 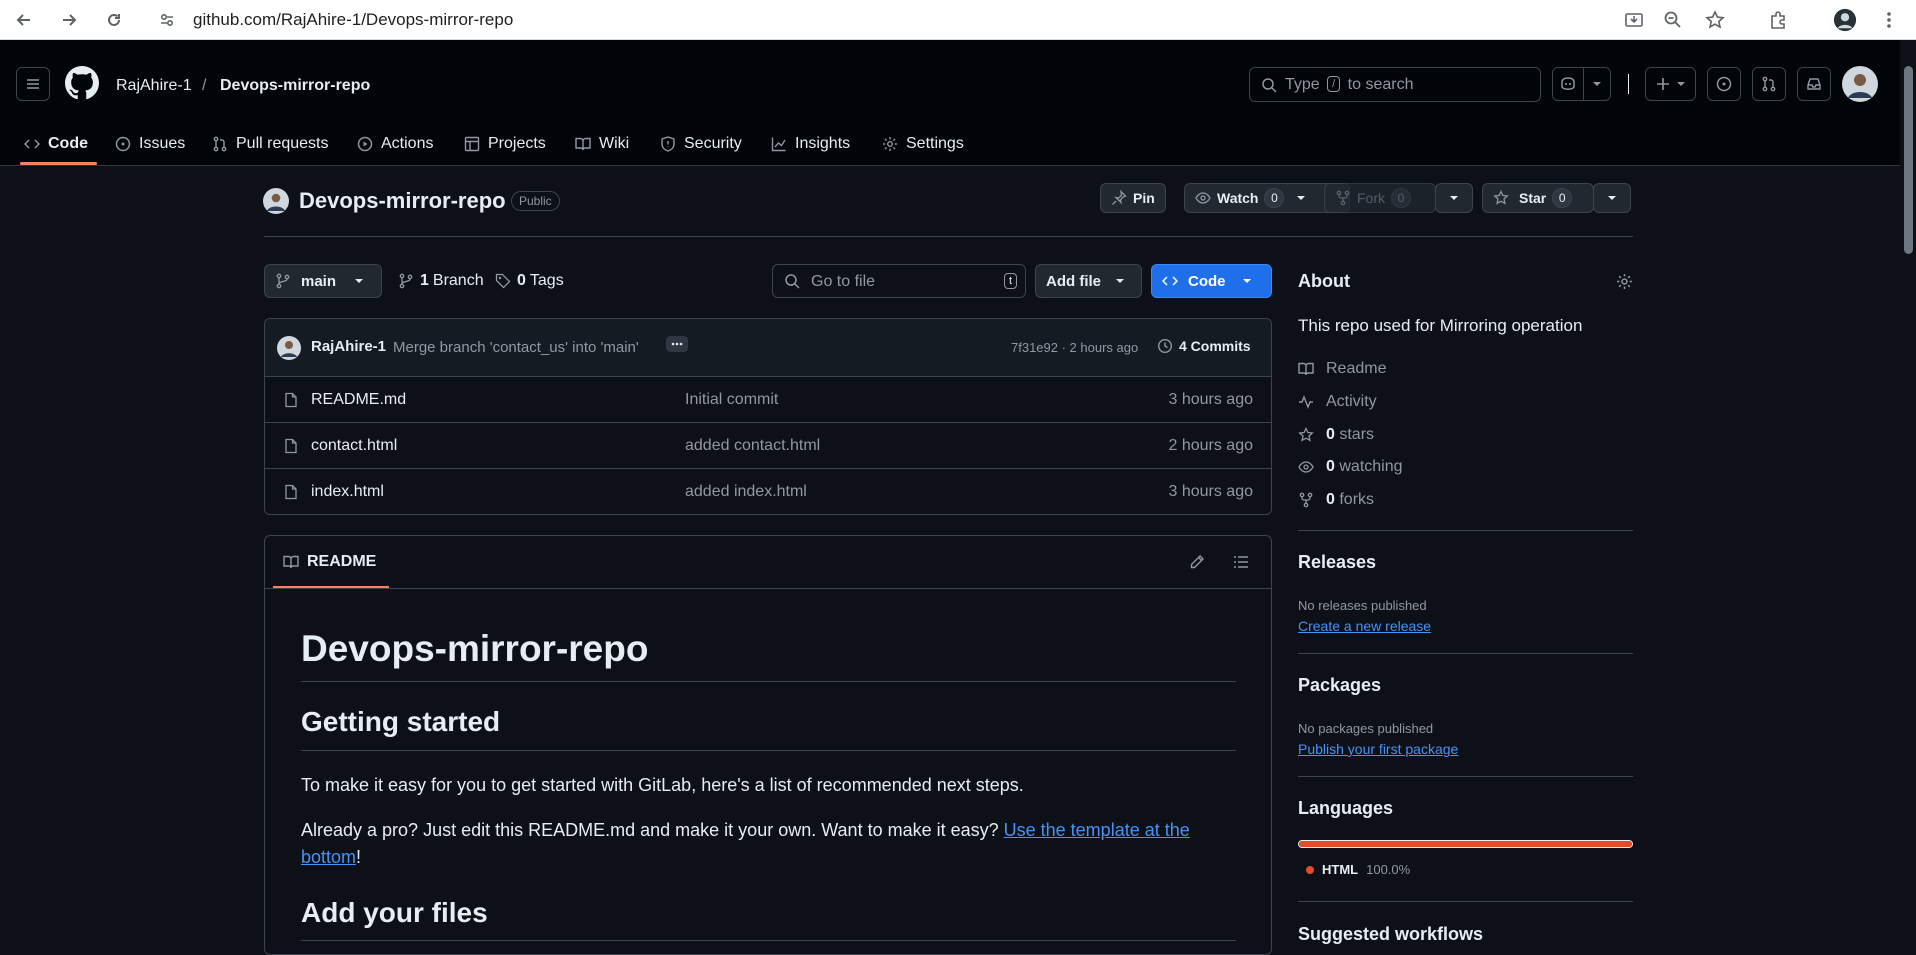 I want to click on commit-meta: 7f31e92 · 2 hours ago, so click(x=1074, y=347).